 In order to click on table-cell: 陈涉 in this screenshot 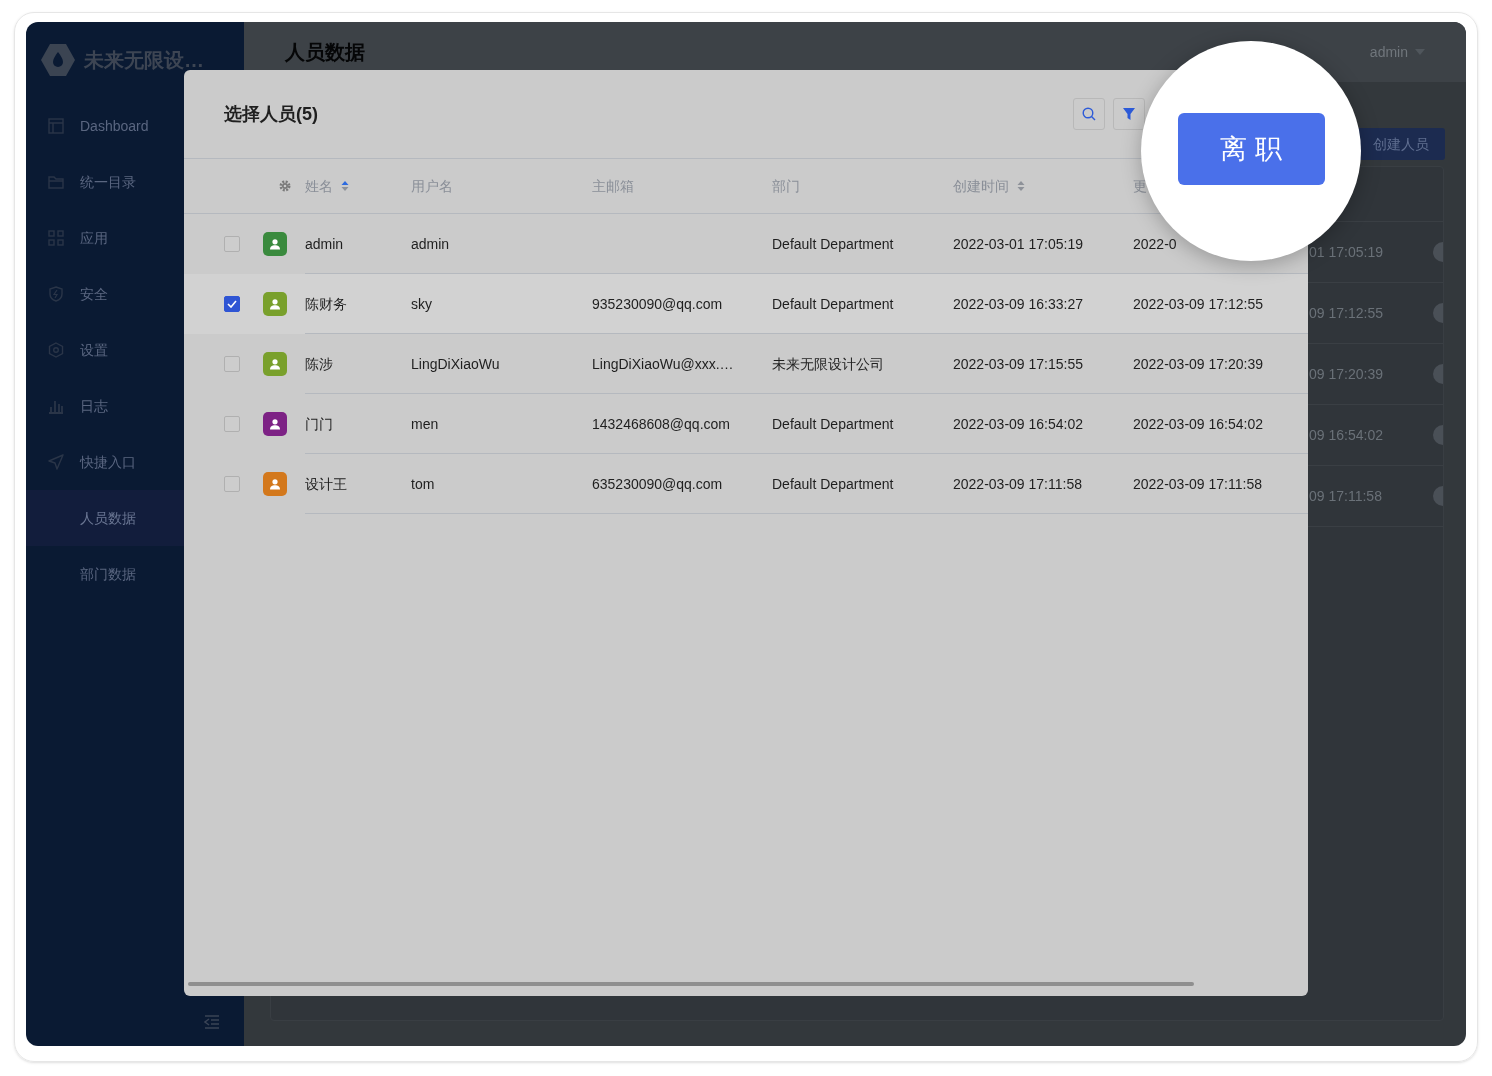, I will do `click(319, 363)`.